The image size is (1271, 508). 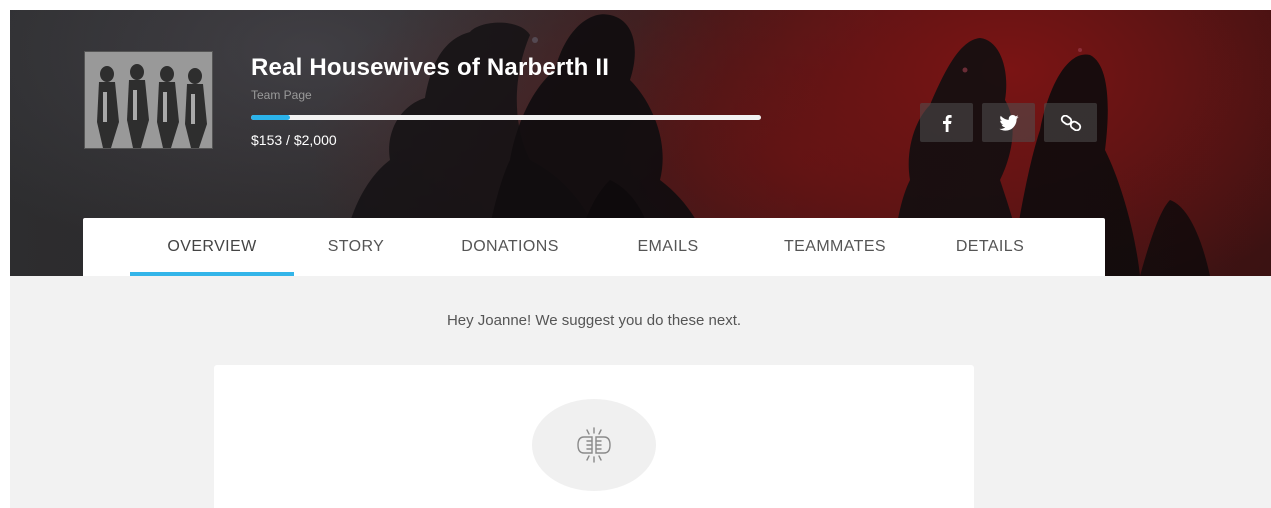 What do you see at coordinates (510, 247) in the screenshot?
I see `tab-donations: DONATIONS` at bounding box center [510, 247].